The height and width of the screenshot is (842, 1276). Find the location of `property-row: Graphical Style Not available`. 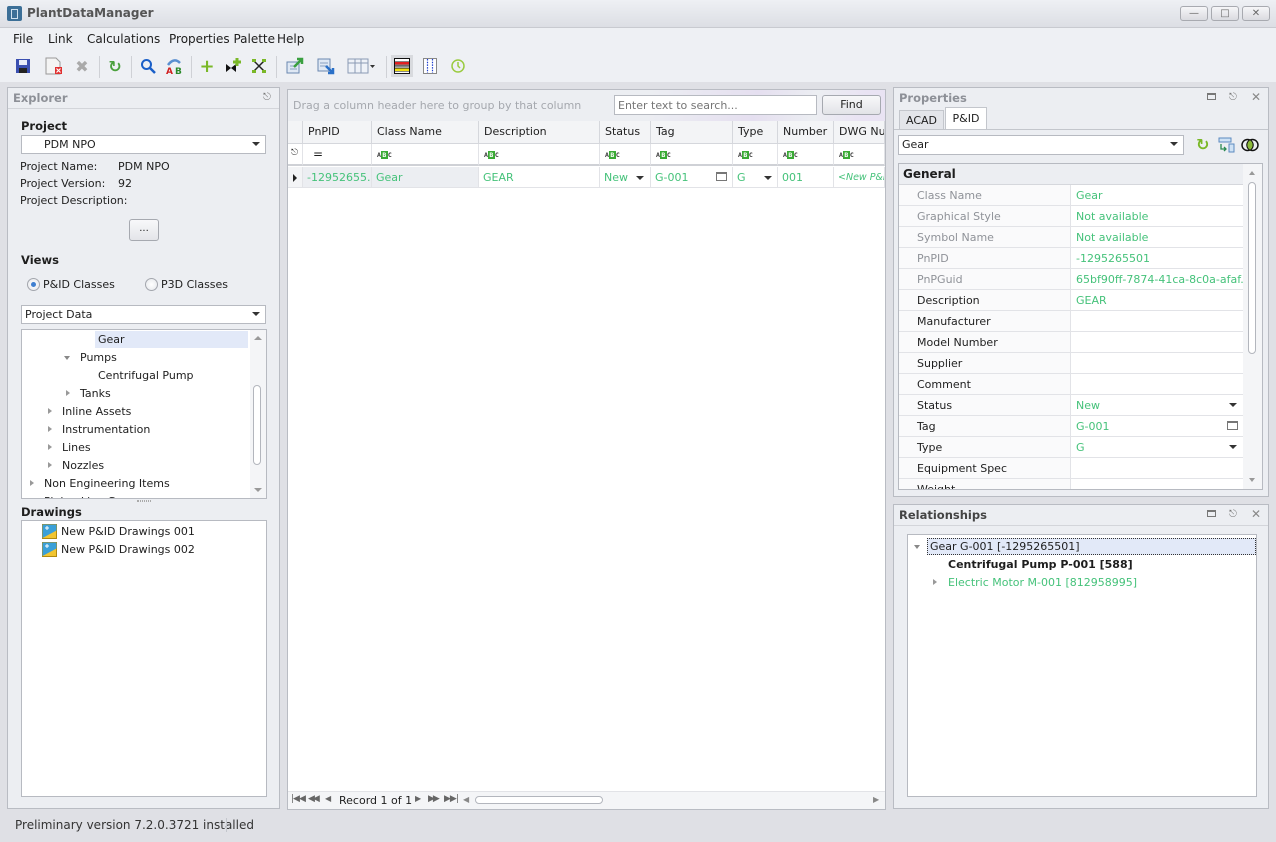

property-row: Graphical Style Not available is located at coordinates (1071, 216).